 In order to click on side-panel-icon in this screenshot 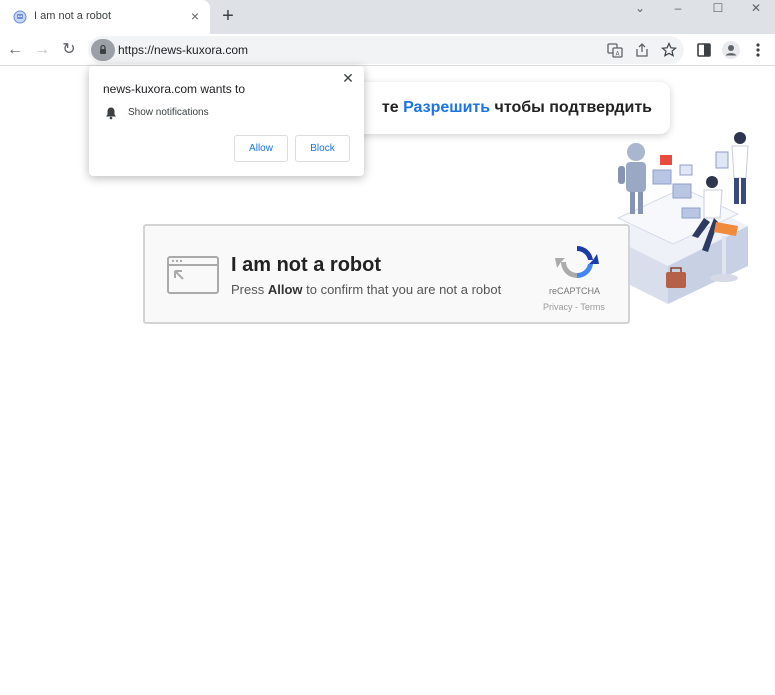, I will do `click(704, 50)`.